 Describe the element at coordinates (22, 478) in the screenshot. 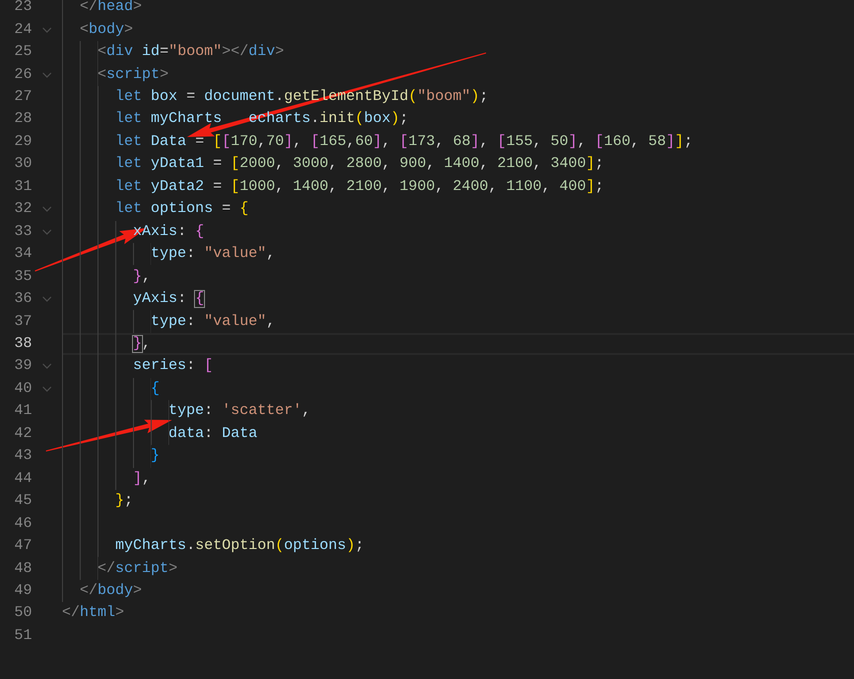

I see `line-number: 44` at that location.